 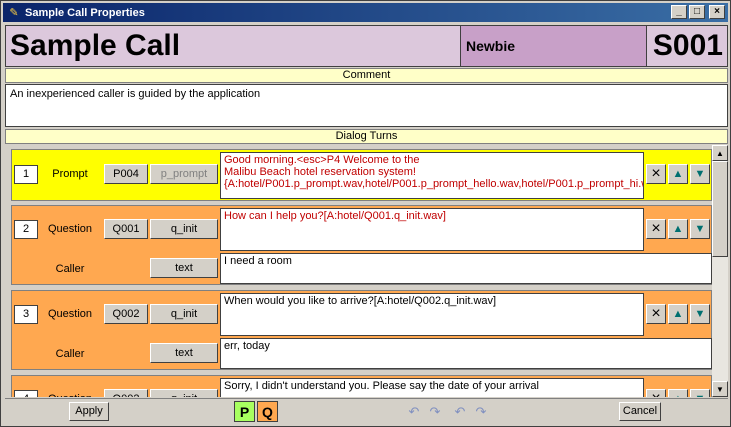 What do you see at coordinates (233, 46) in the screenshot?
I see `call-name: Sample Call` at bounding box center [233, 46].